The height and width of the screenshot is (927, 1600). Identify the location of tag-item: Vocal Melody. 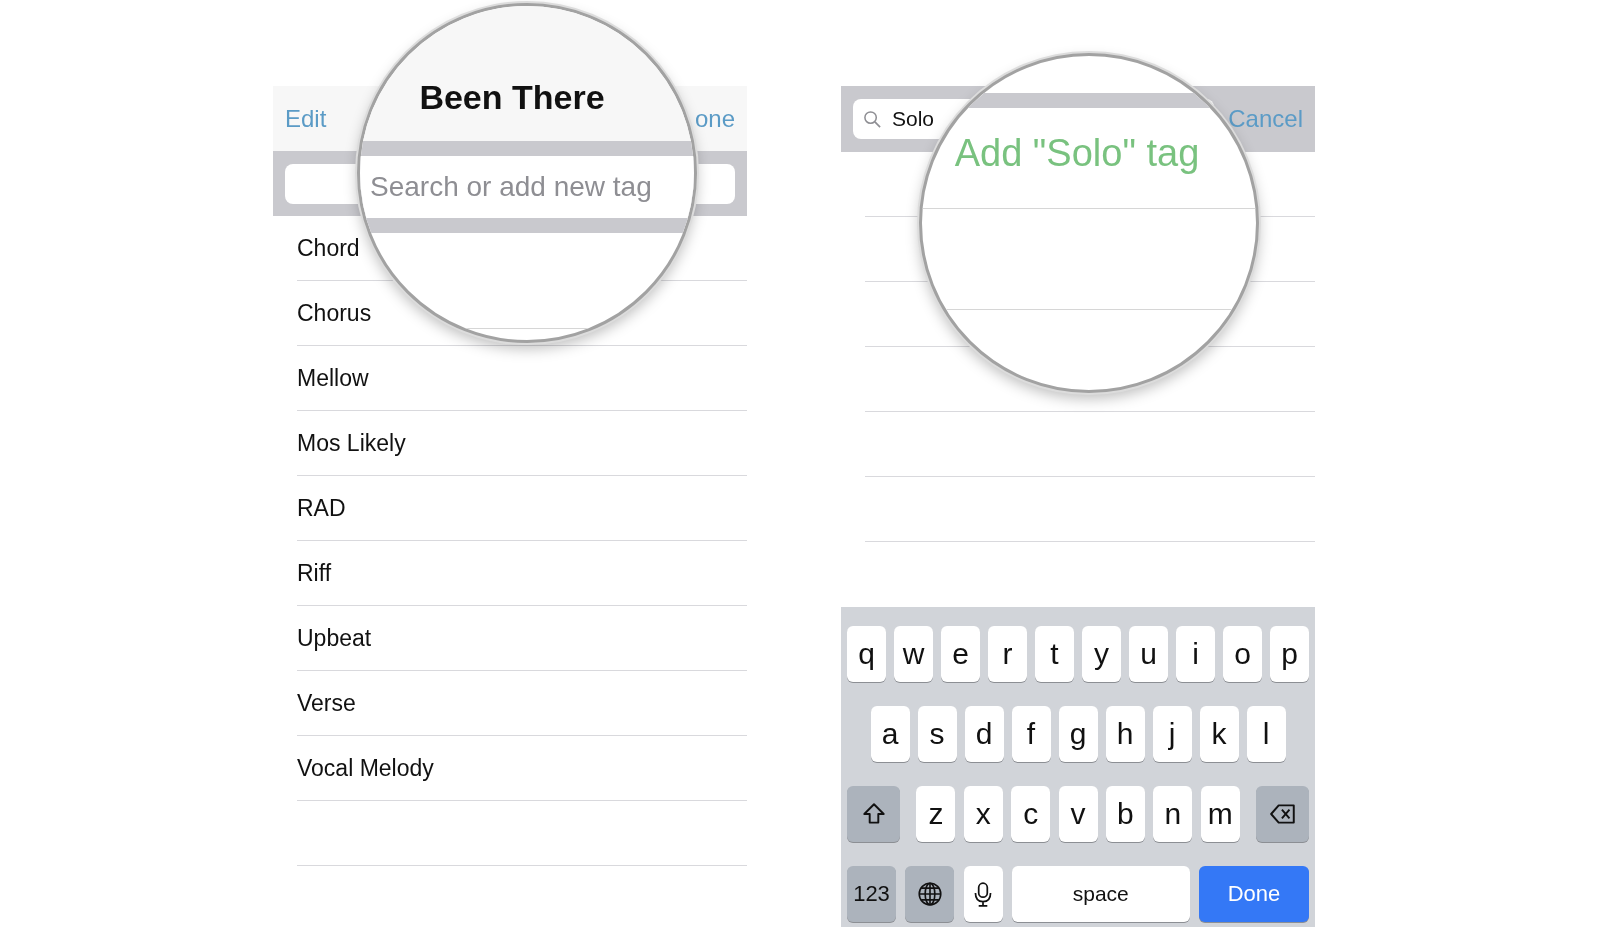
(365, 768).